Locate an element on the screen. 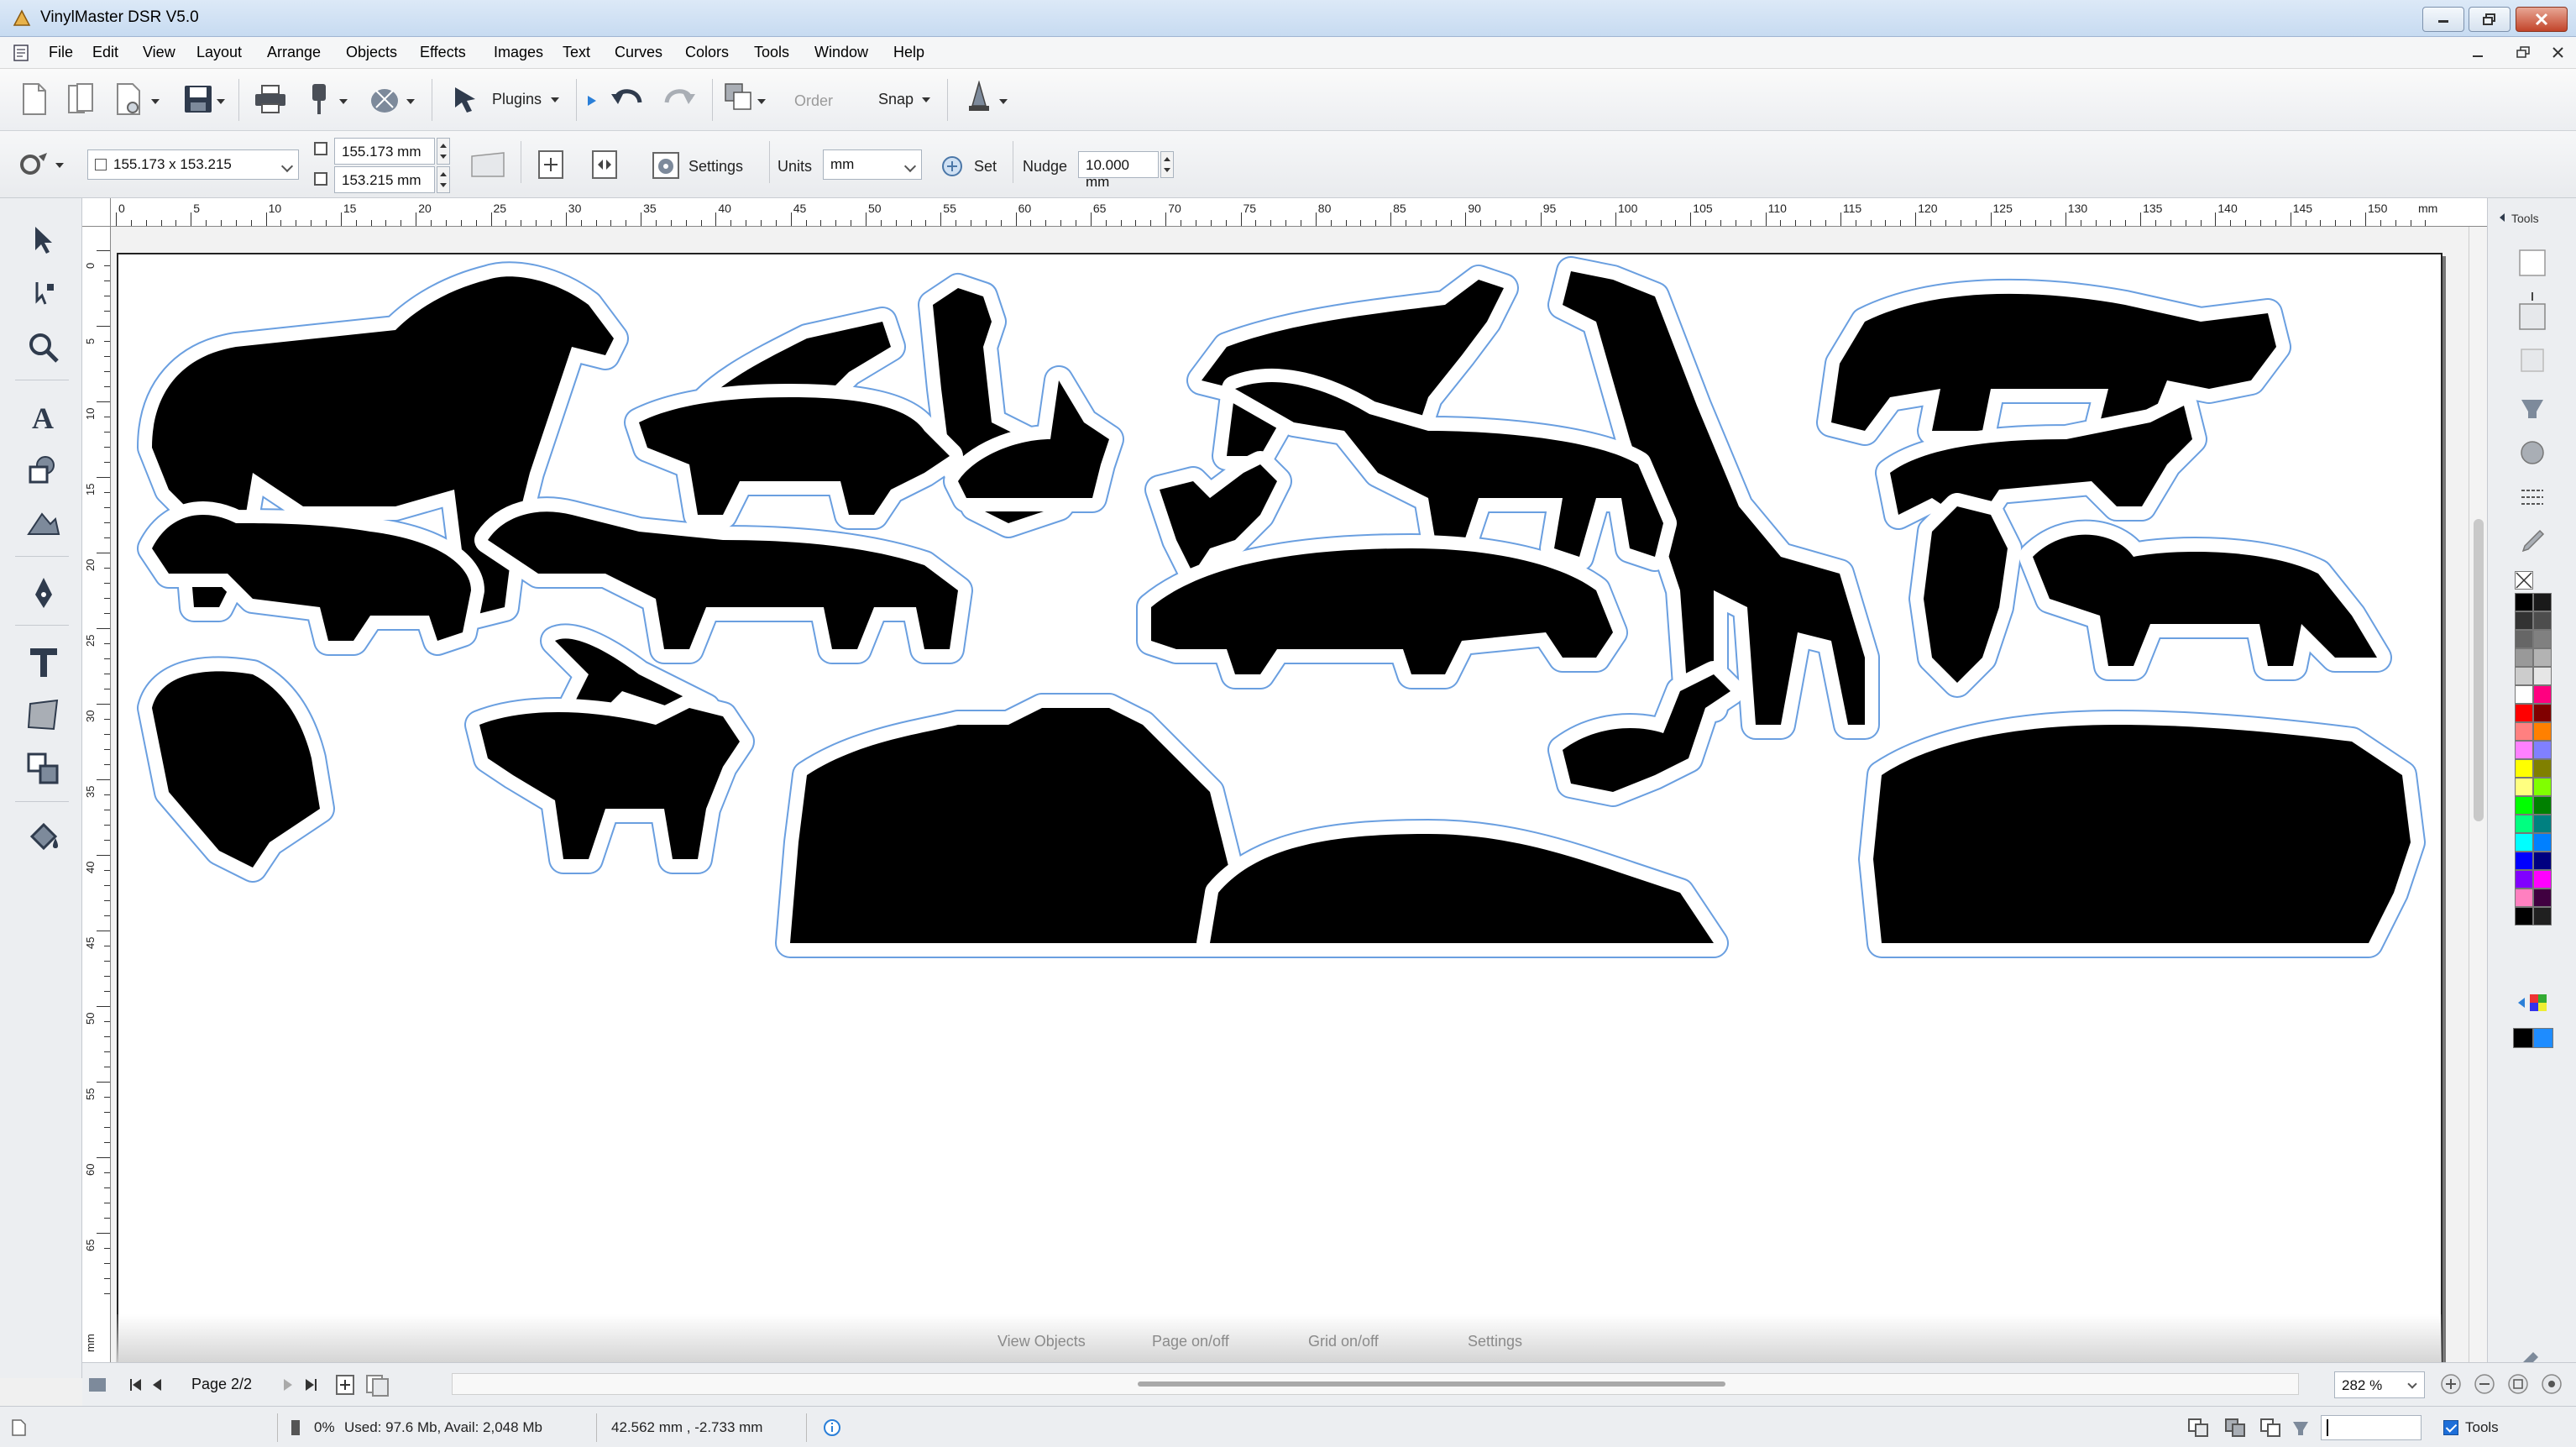 This screenshot has width=2576, height=1447. nudge-field: 10.000 mm is located at coordinates (1118, 170).